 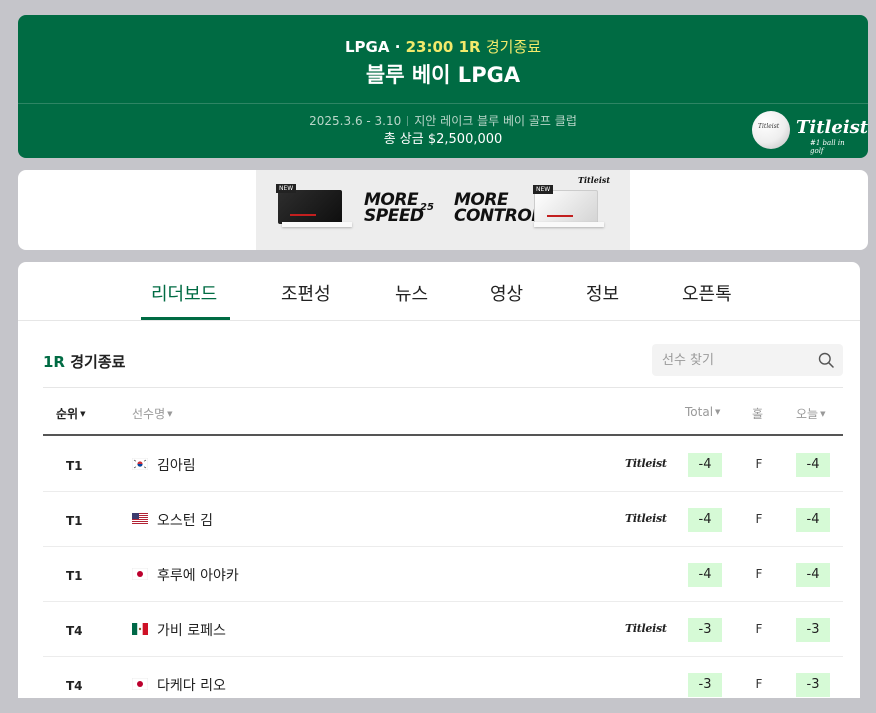 I want to click on round-status-label: 경기종료, so click(x=98, y=362).